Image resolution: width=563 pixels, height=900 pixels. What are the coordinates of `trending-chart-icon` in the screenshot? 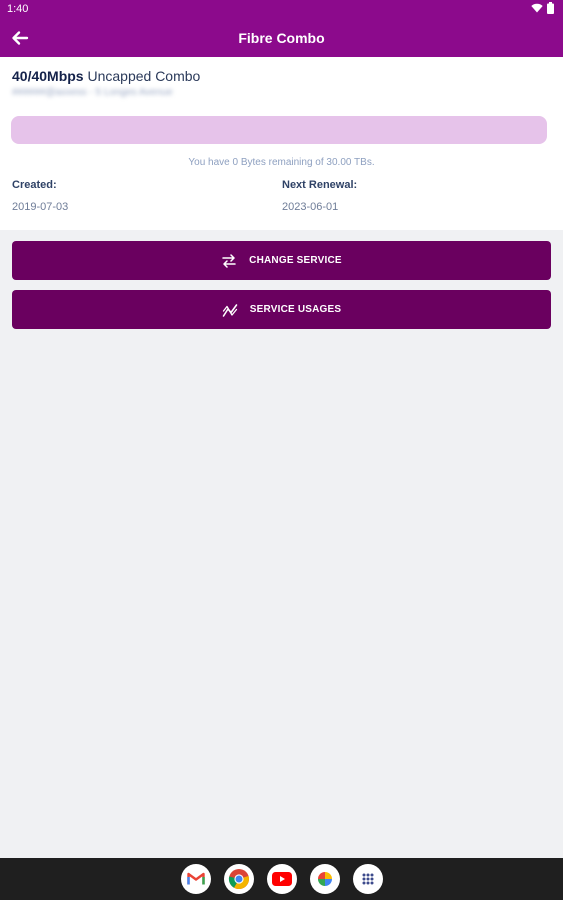 It's located at (230, 310).